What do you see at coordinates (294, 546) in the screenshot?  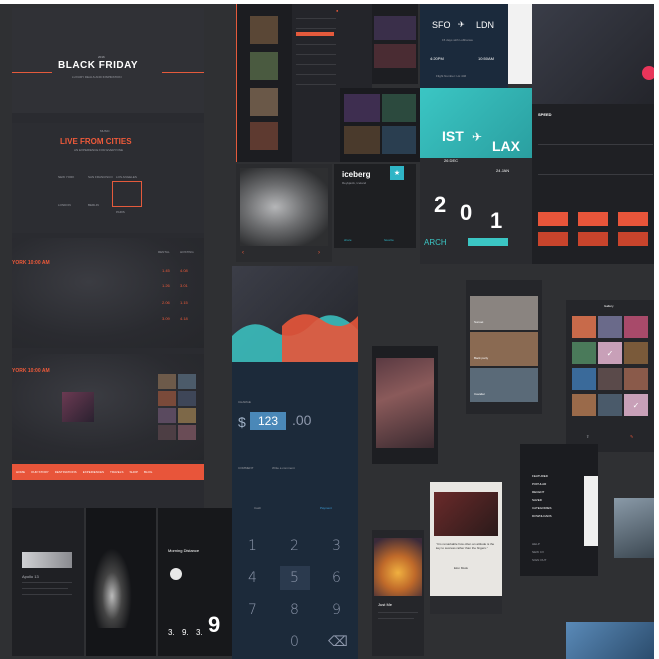 I see `key-2: 2` at bounding box center [294, 546].